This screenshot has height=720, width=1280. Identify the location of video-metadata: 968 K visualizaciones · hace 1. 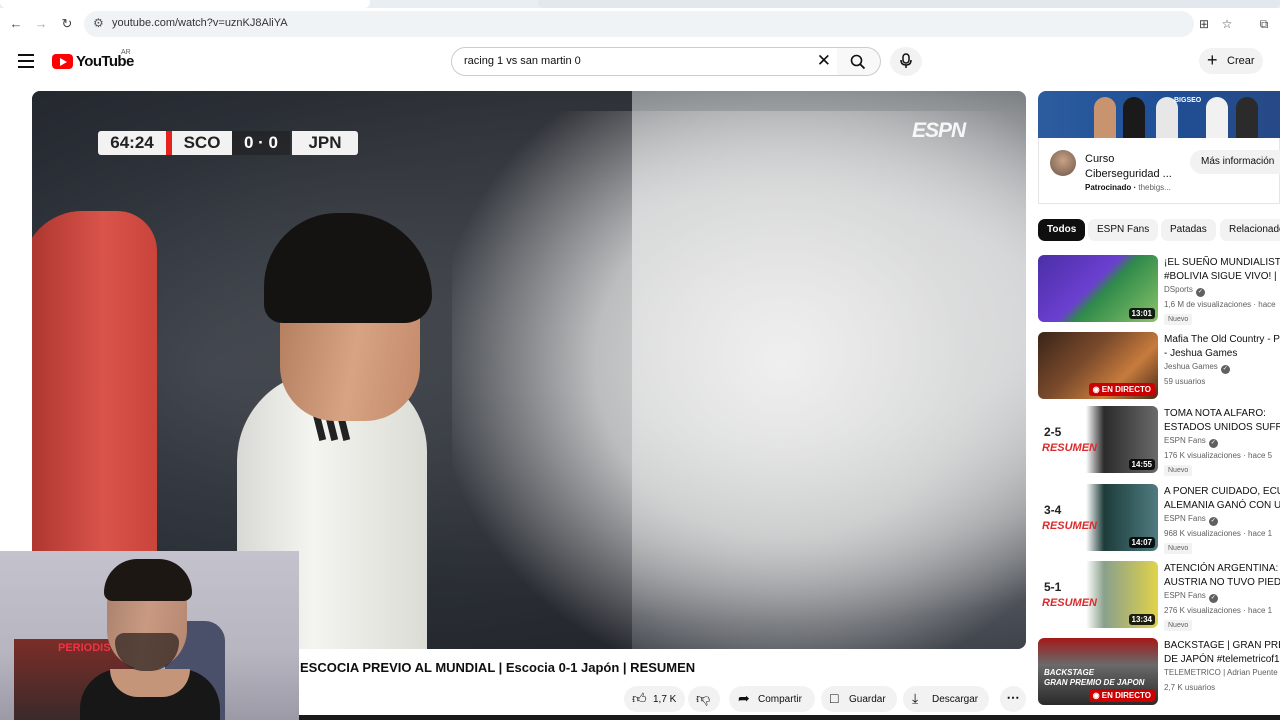
(1218, 533).